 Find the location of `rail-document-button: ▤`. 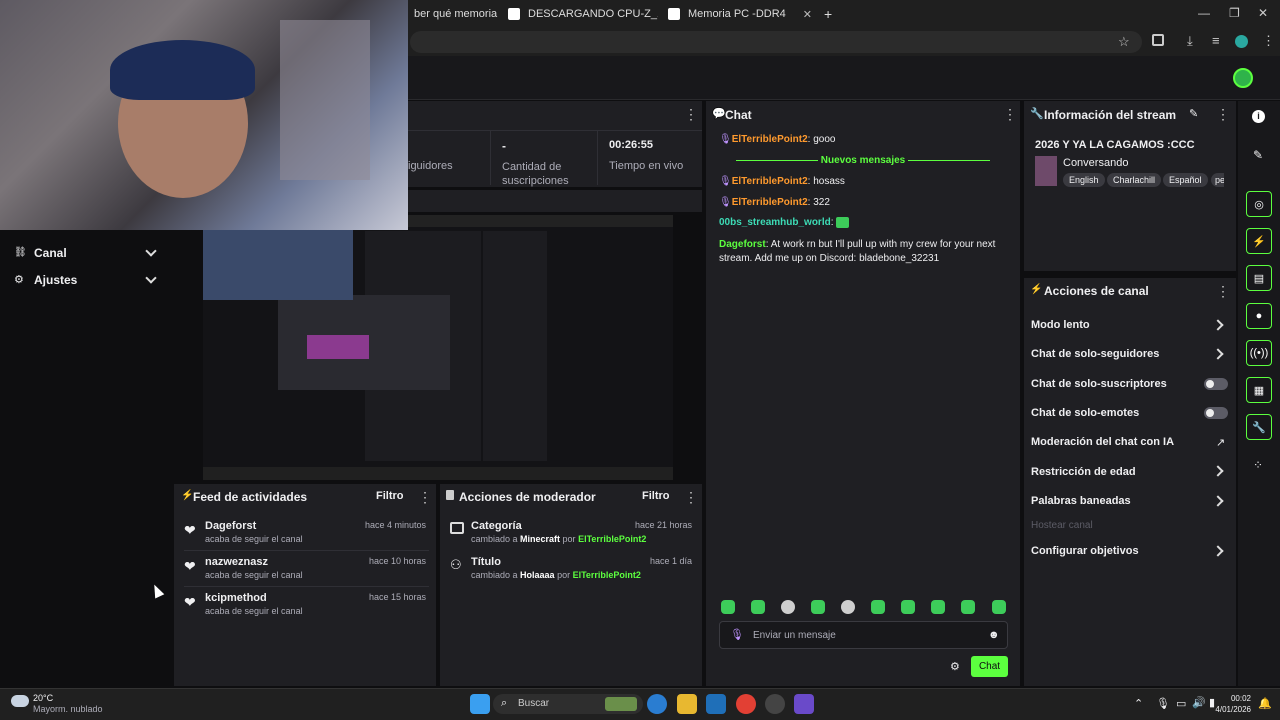

rail-document-button: ▤ is located at coordinates (1259, 278).